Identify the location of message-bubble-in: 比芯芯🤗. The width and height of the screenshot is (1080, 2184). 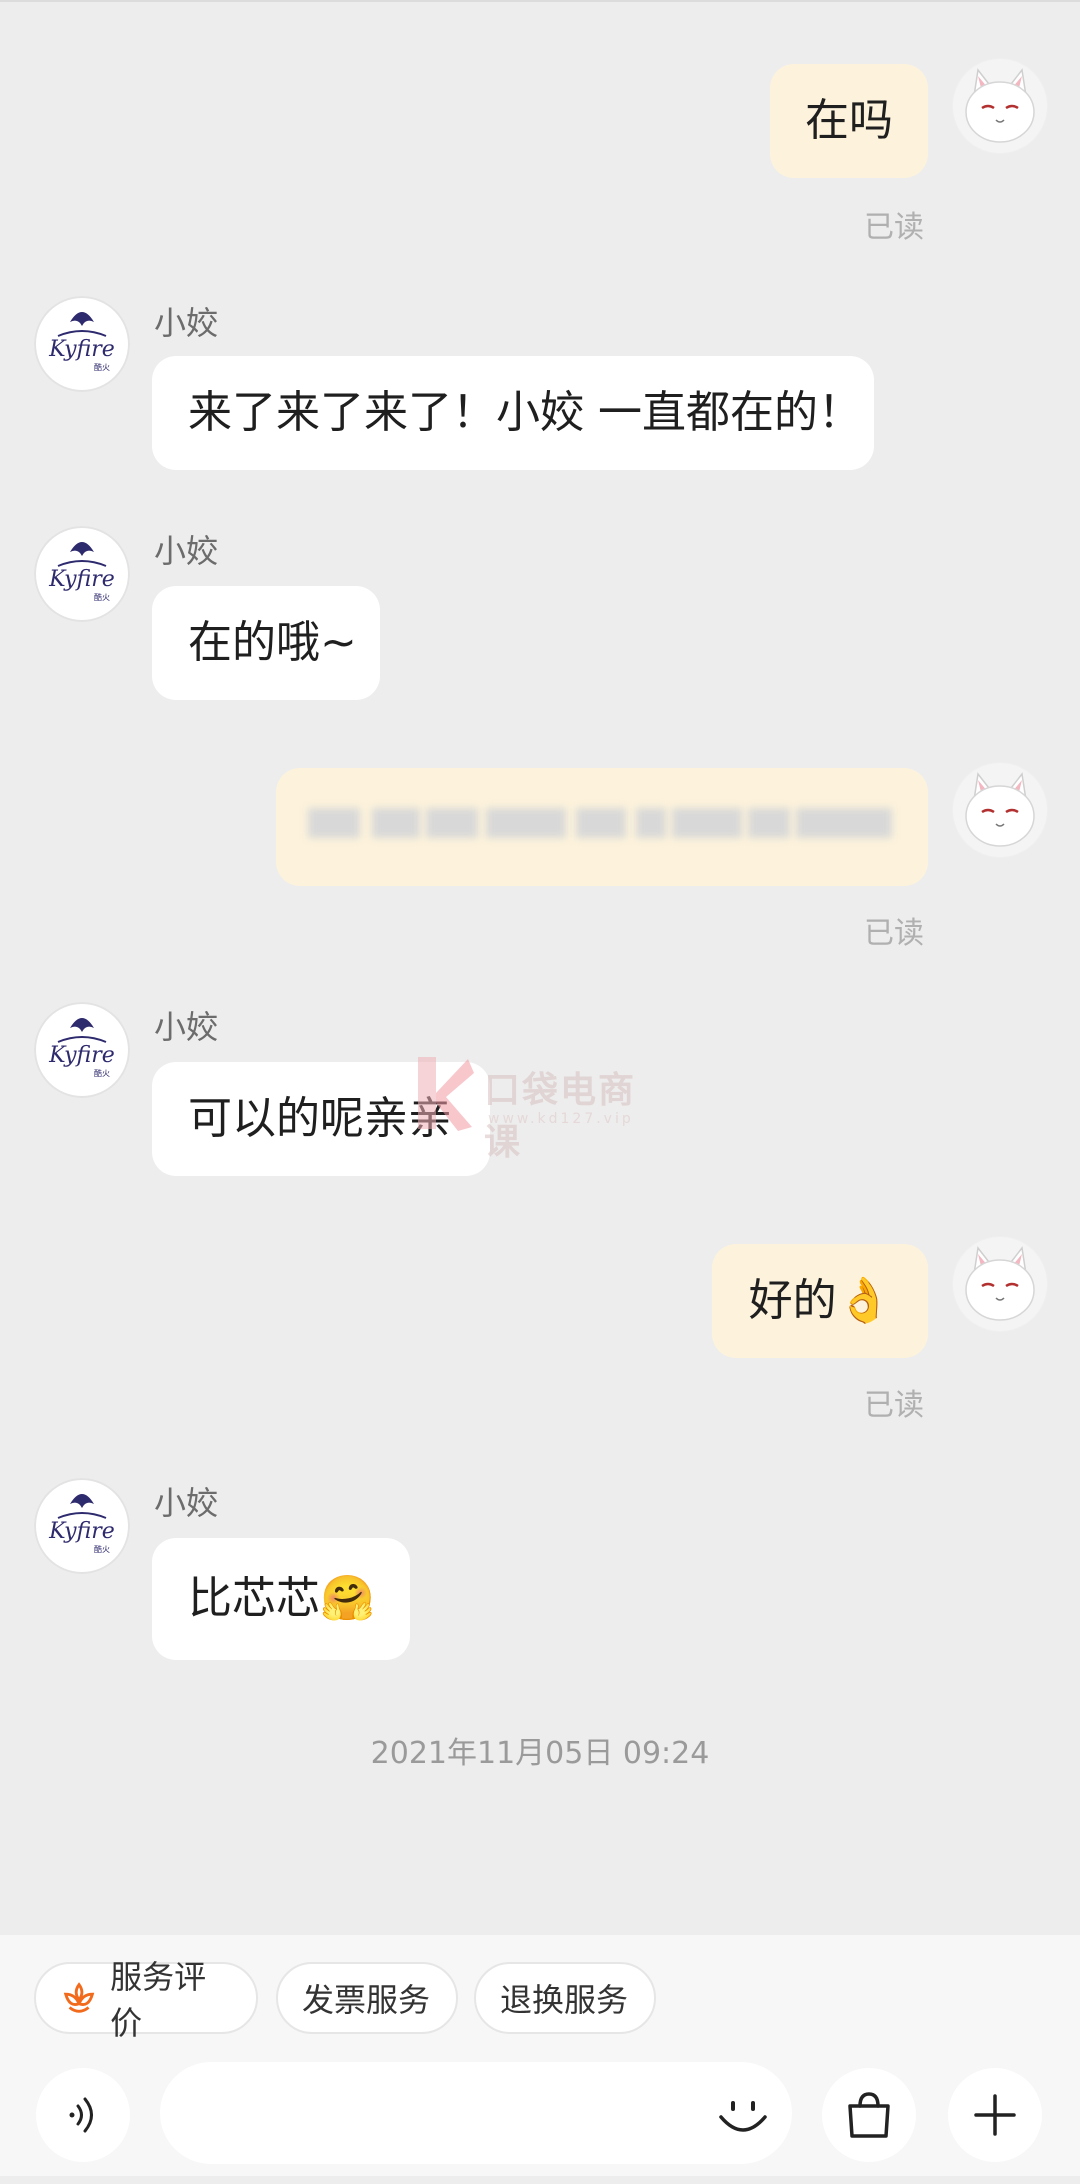
(281, 1599).